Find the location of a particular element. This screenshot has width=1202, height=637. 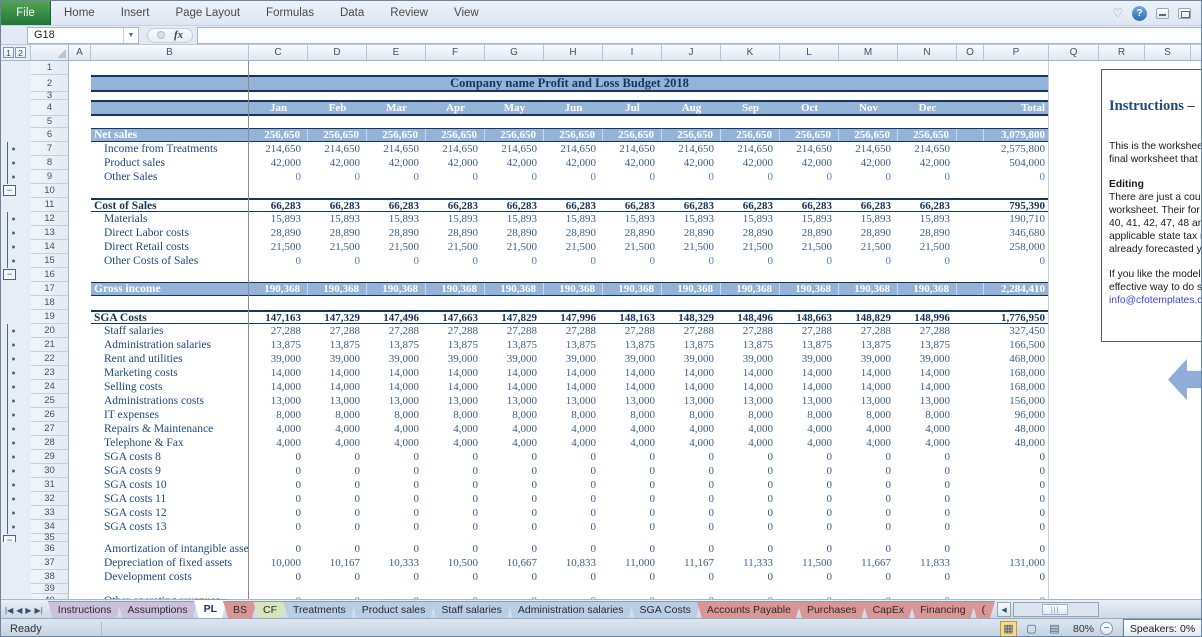

row-label: Marketing costs is located at coordinates (170, 373).